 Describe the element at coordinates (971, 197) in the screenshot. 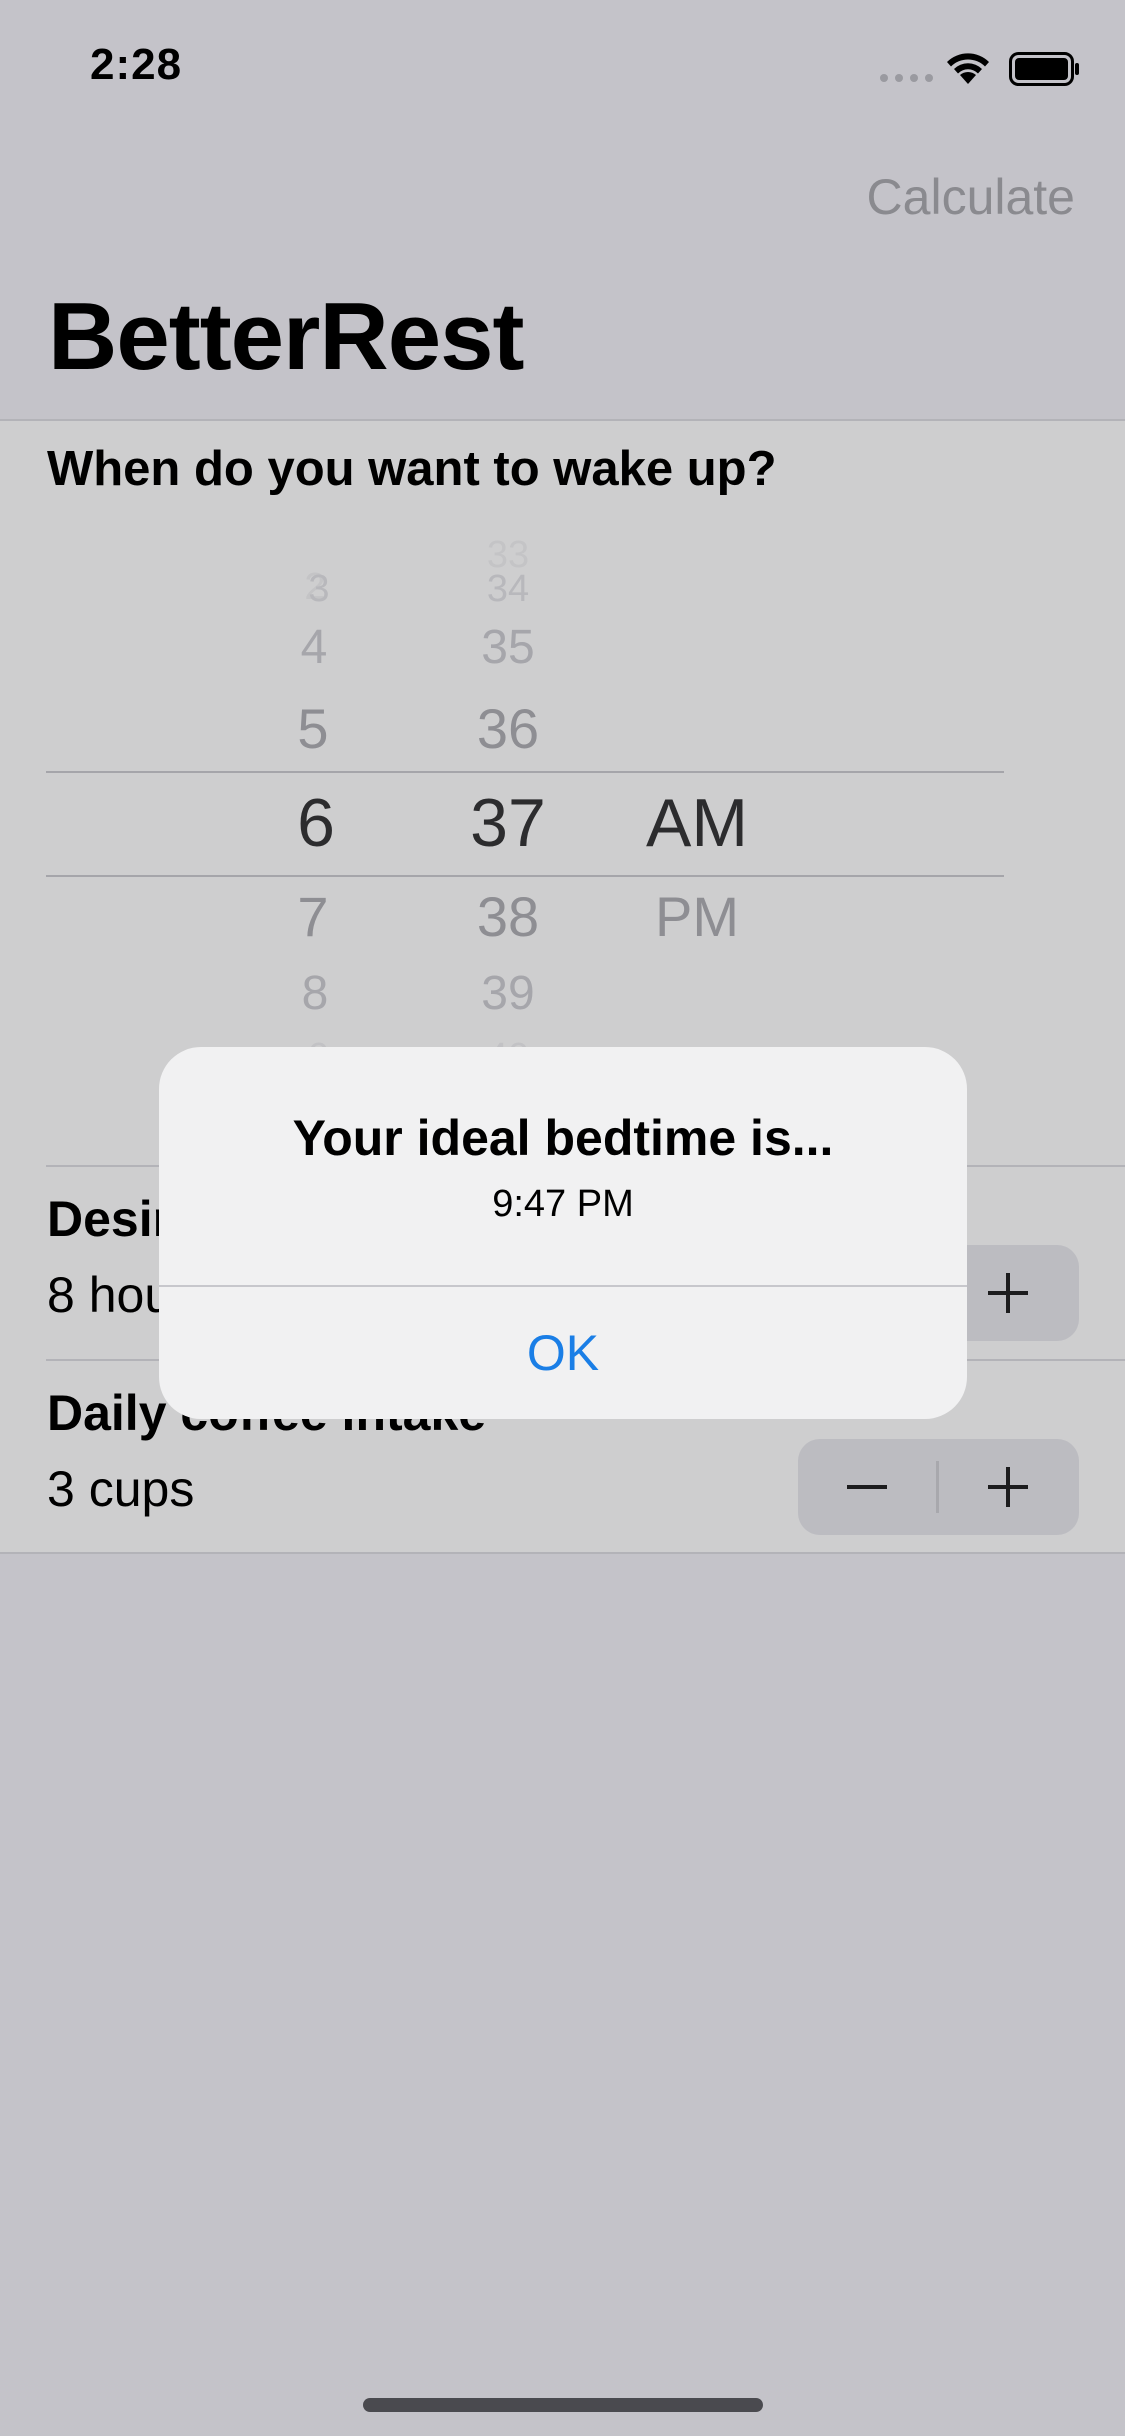

I see `calculate-button: Calculate` at that location.